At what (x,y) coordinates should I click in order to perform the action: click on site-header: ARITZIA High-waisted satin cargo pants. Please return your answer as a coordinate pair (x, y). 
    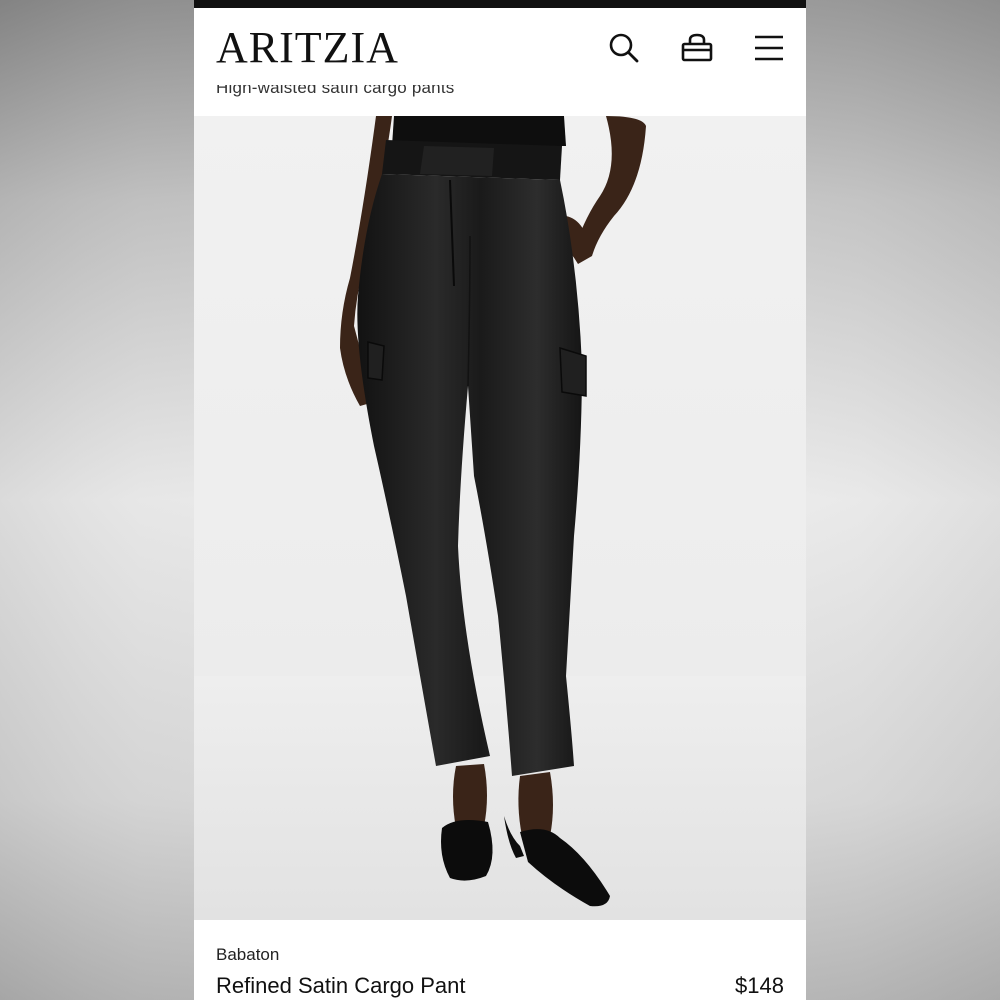
    Looking at the image, I should click on (500, 62).